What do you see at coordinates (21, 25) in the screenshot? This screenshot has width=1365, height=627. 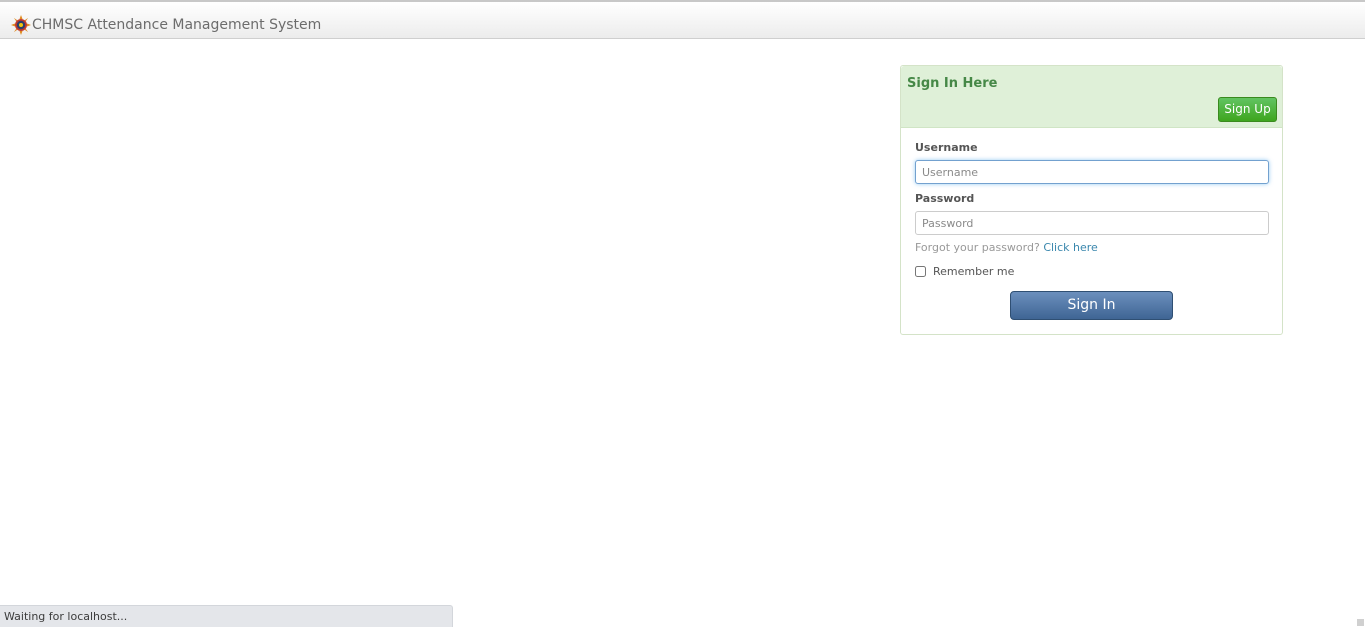 I see `sunburst-logo-icon` at bounding box center [21, 25].